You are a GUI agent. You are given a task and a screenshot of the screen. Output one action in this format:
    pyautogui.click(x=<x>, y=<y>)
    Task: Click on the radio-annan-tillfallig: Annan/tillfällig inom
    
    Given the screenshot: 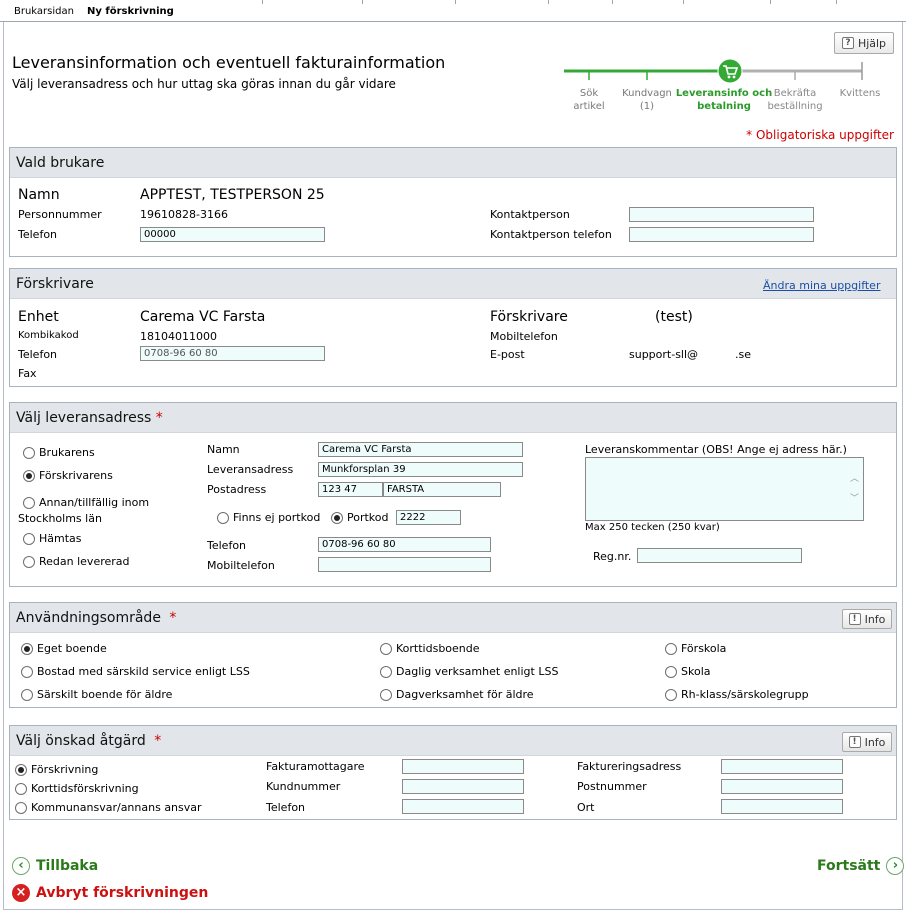 What is the action you would take?
    pyautogui.click(x=86, y=502)
    